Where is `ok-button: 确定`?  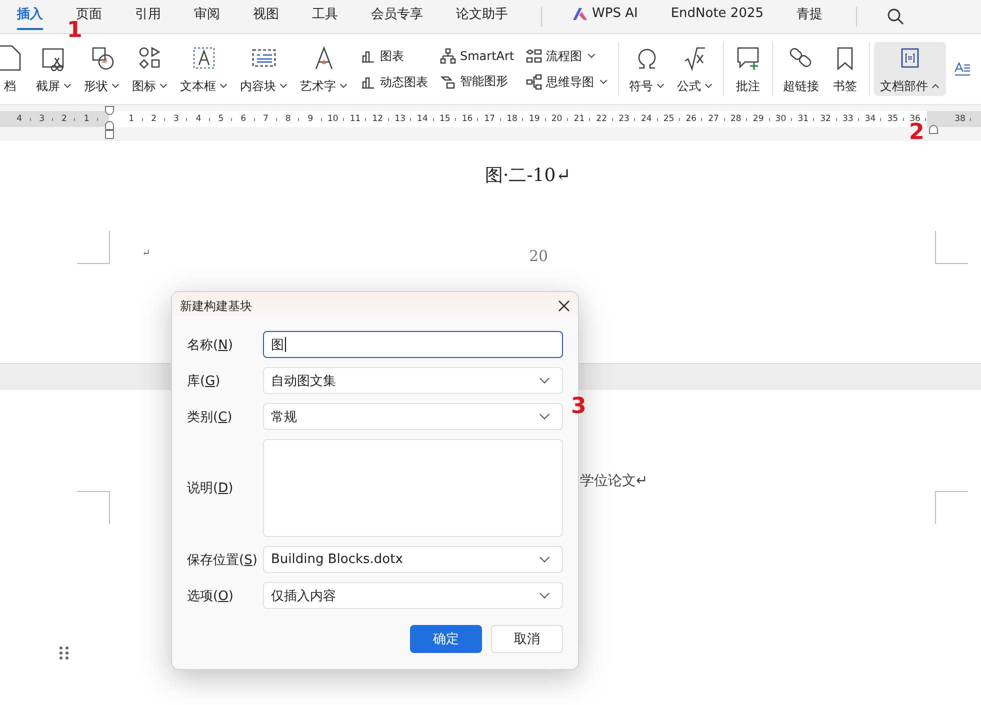
ok-button: 确定 is located at coordinates (446, 639).